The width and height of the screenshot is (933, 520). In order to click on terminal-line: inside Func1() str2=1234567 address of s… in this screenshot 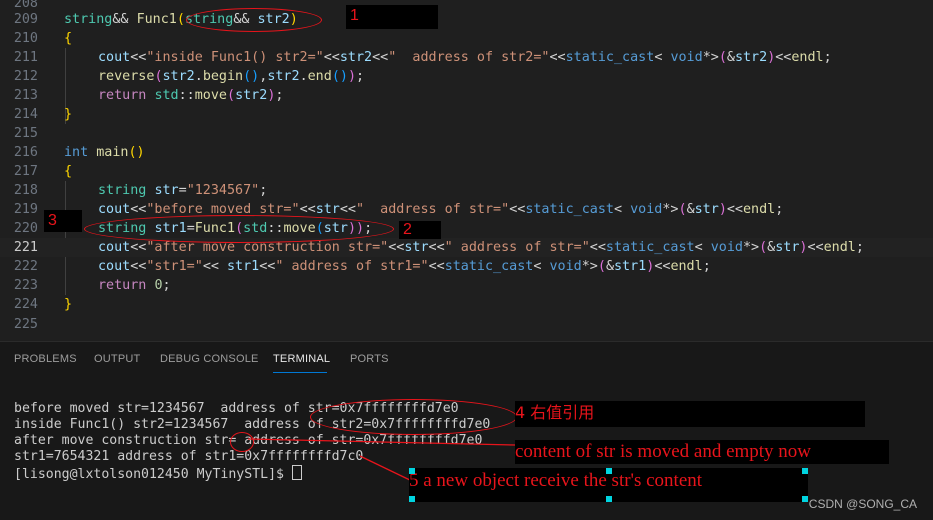, I will do `click(252, 424)`.